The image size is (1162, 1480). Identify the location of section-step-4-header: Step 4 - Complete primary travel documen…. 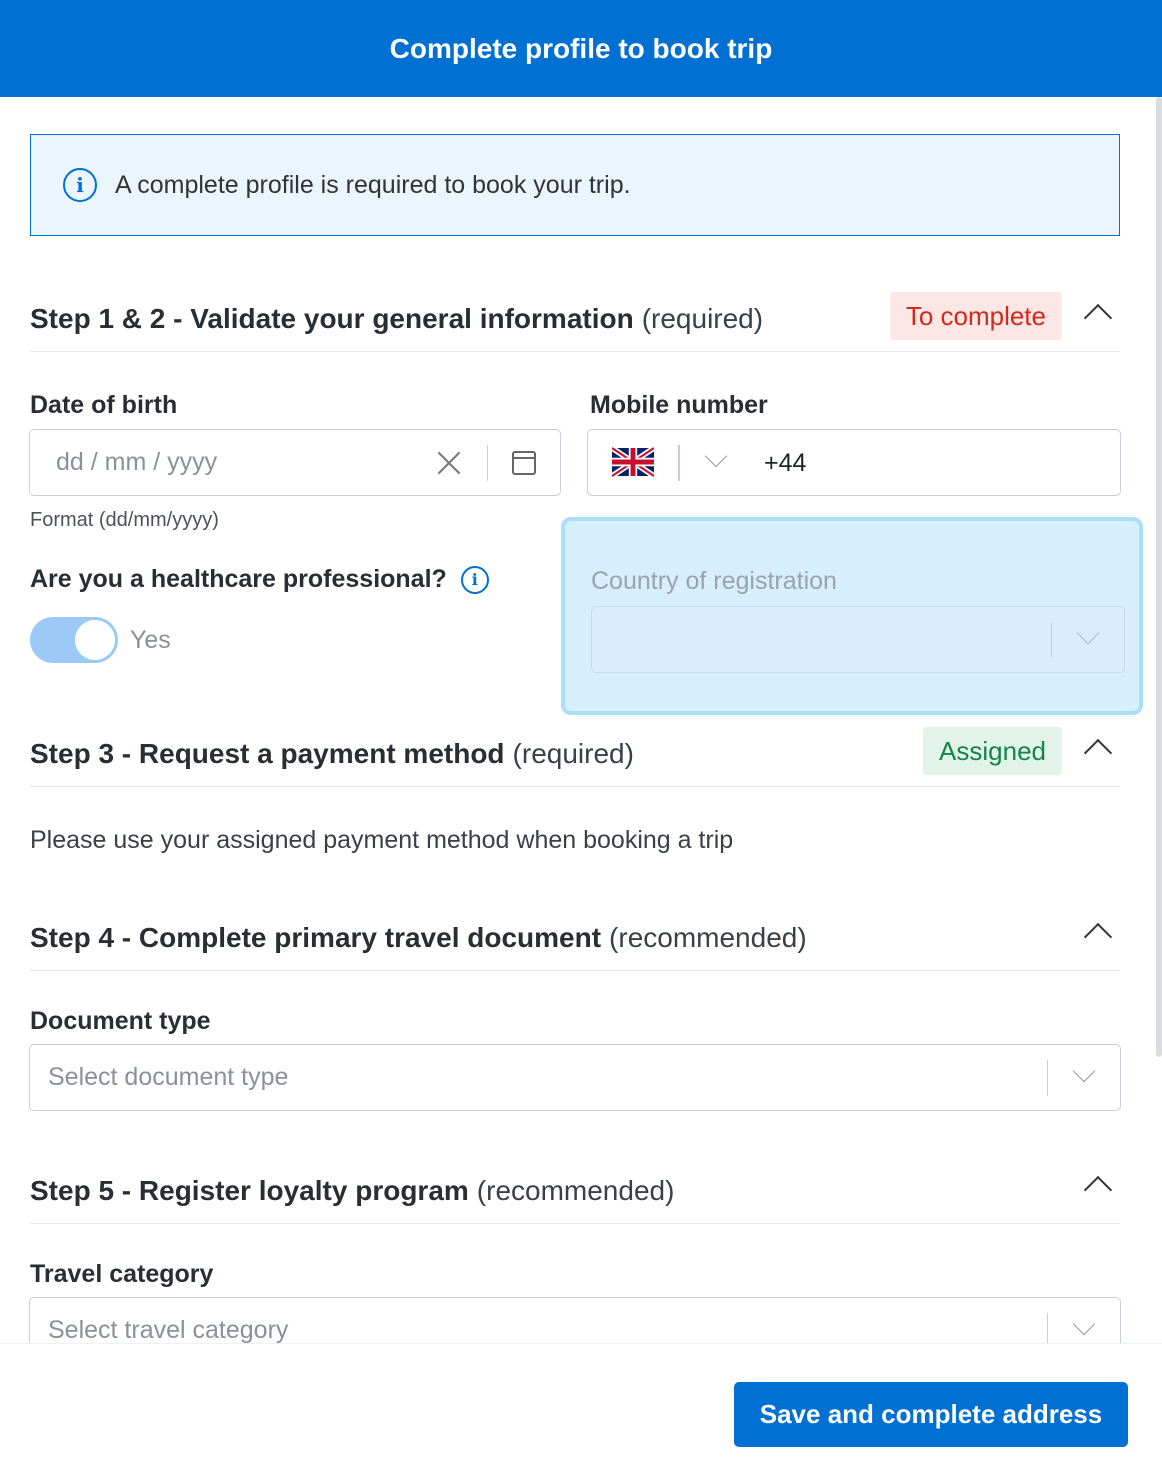
(575, 938).